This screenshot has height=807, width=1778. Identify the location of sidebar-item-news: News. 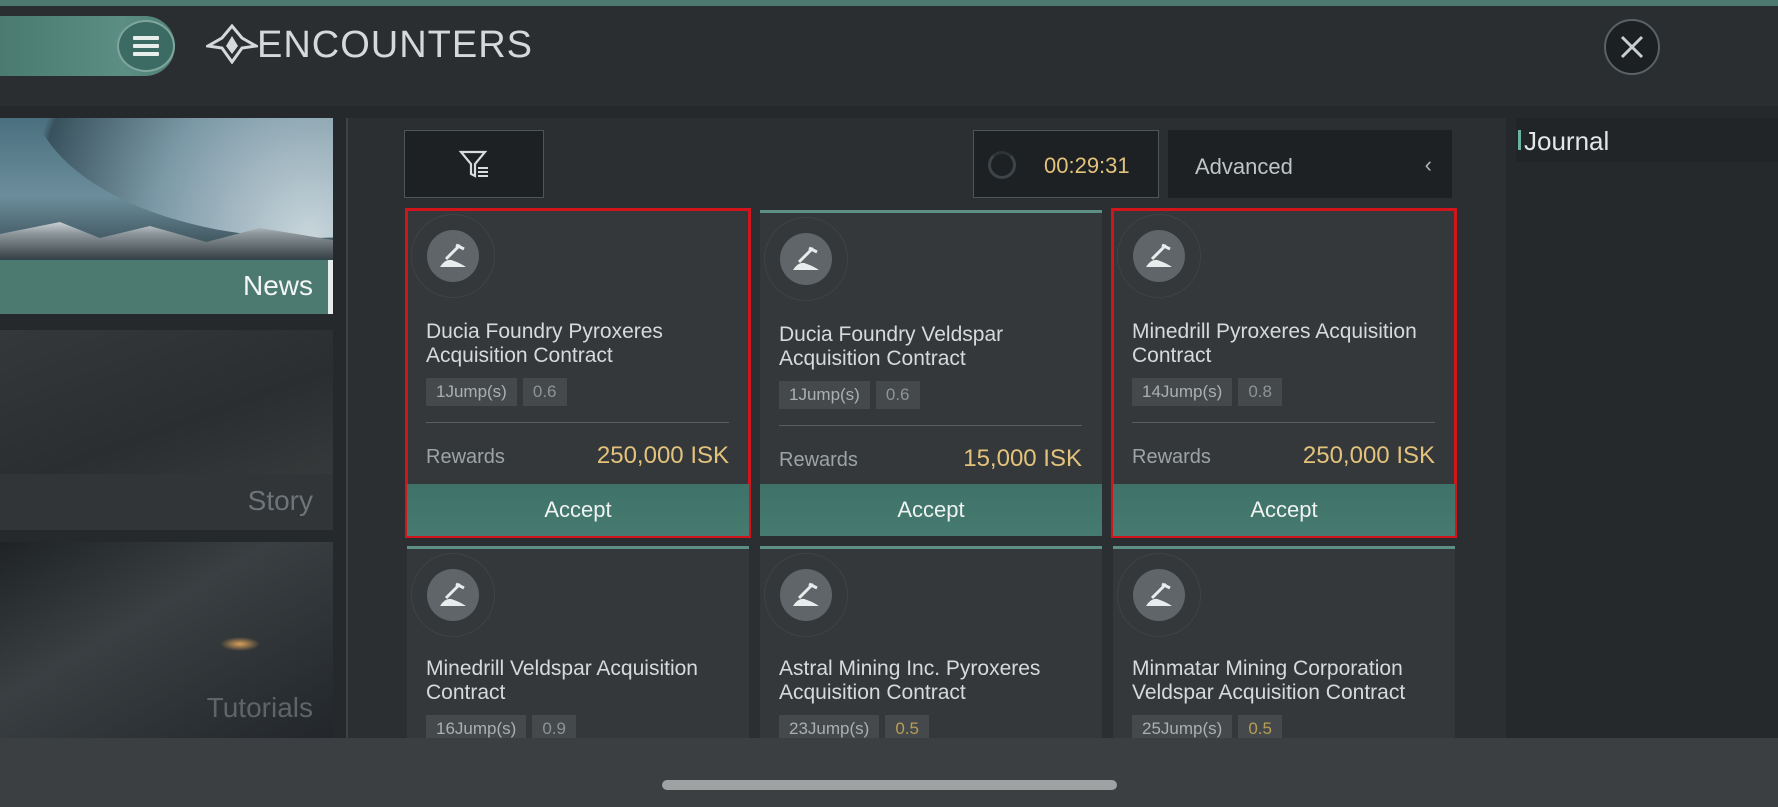
(166, 216).